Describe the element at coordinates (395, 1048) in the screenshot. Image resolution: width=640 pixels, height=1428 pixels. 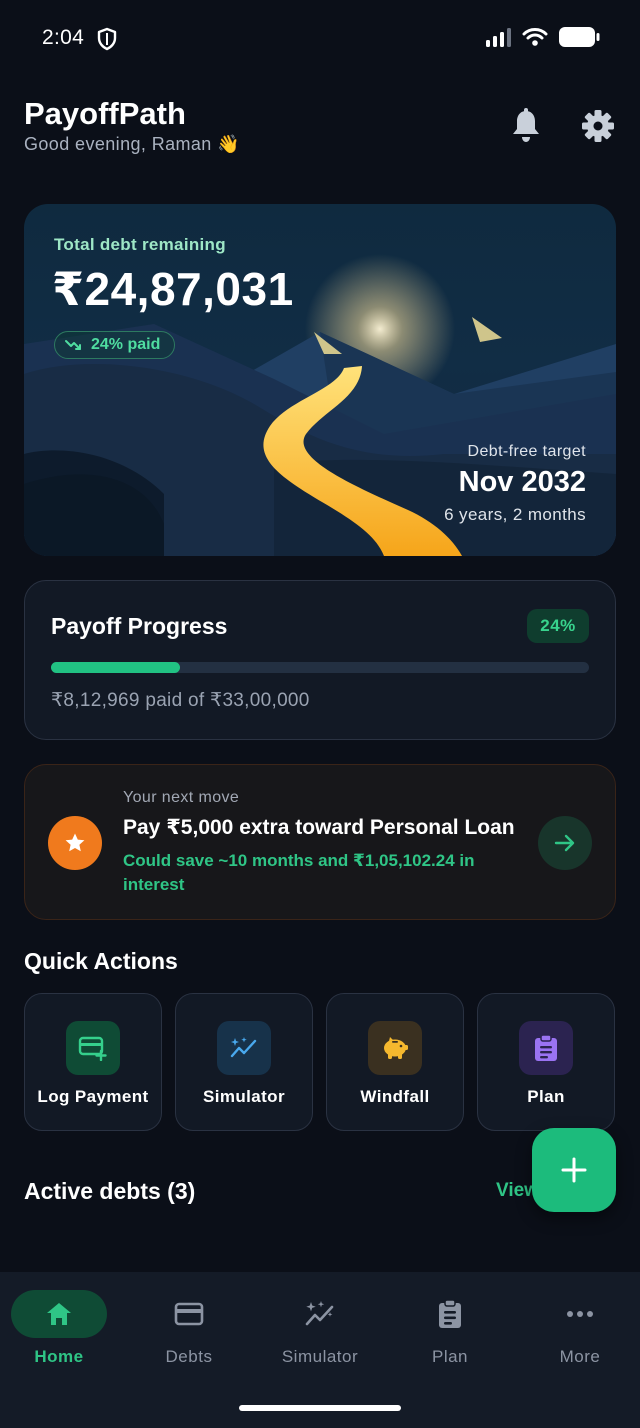
I see `piggy-bank-icon` at that location.